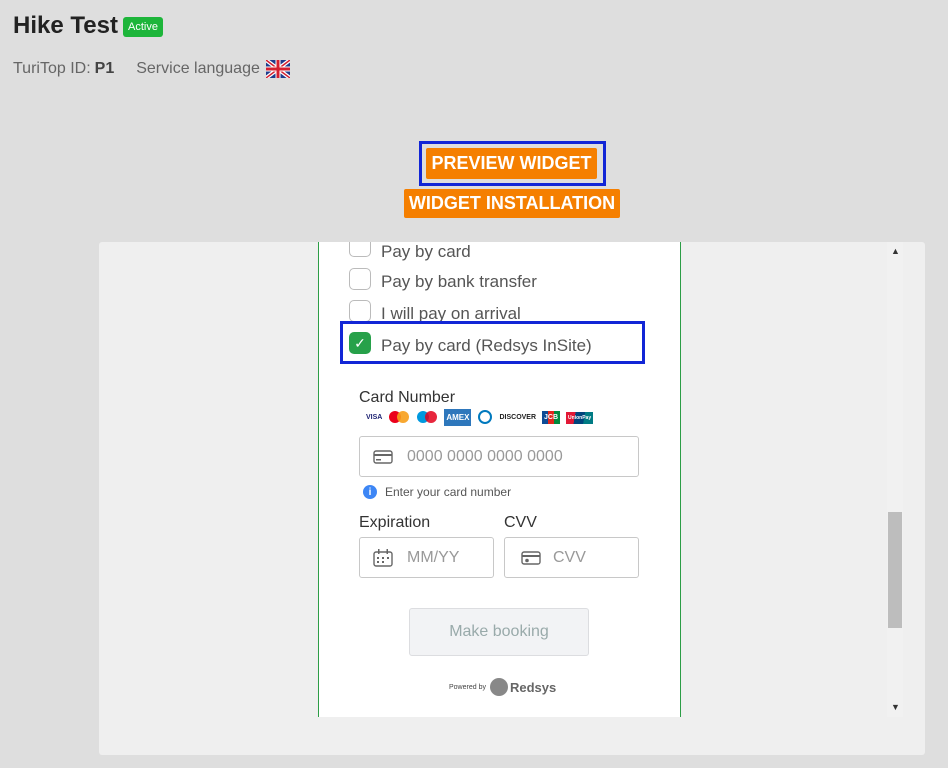 This screenshot has width=948, height=768. I want to click on maestro-icon, so click(427, 418).